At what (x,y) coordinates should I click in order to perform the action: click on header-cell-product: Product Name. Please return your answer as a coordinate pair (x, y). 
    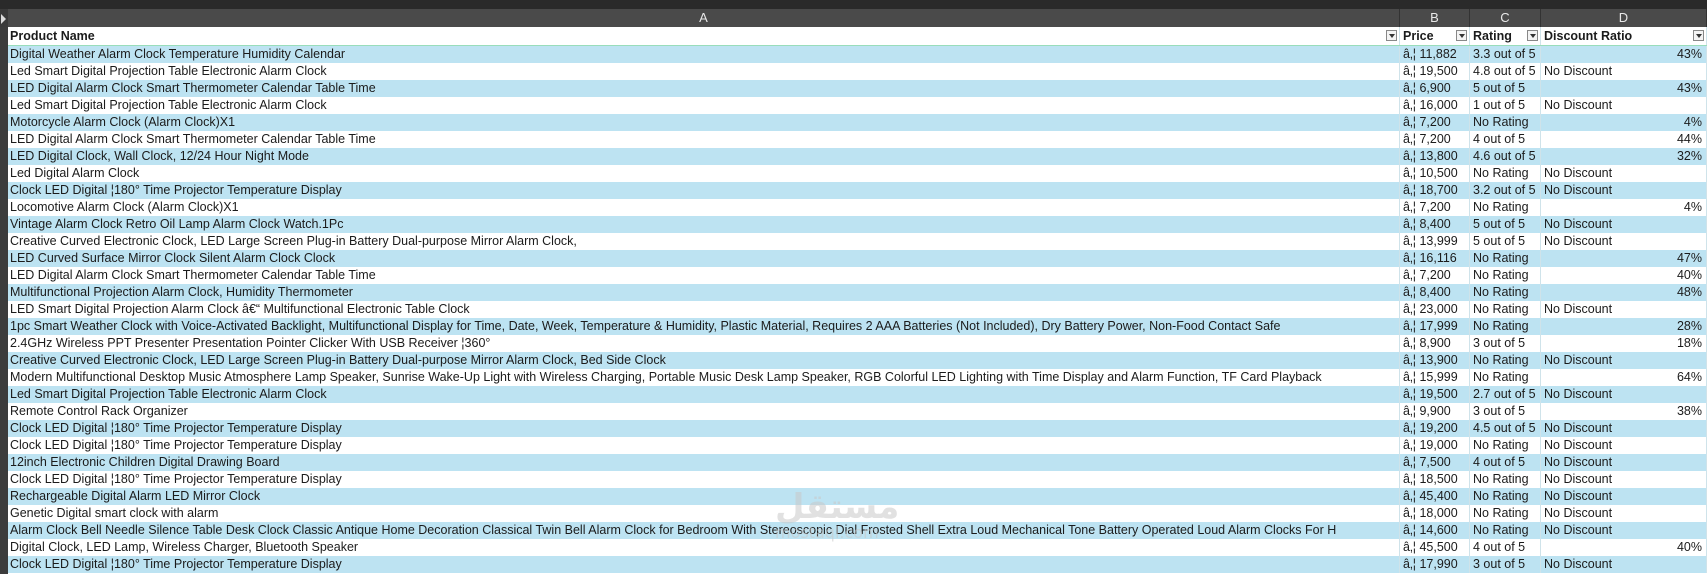
    Looking at the image, I should click on (704, 36).